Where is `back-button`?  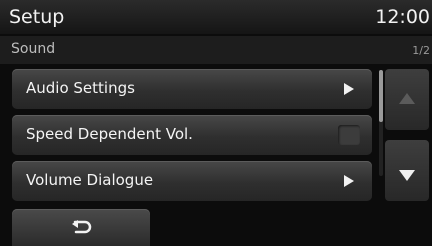
back-button is located at coordinates (81, 227).